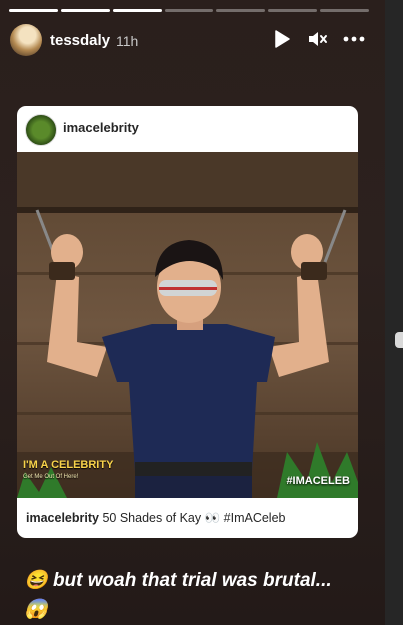 The height and width of the screenshot is (625, 403). I want to click on post-header: imacelebrity, so click(187, 129).